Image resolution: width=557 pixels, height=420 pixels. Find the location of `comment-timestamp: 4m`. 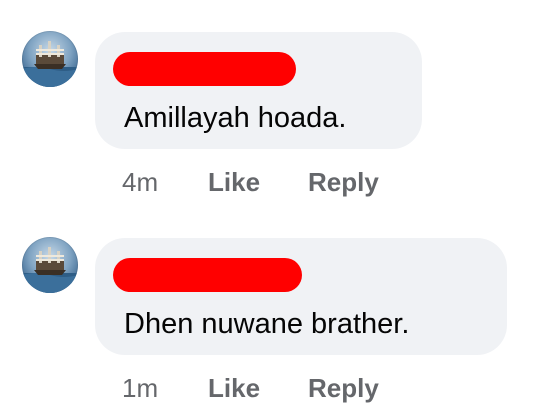

comment-timestamp: 4m is located at coordinates (140, 182).